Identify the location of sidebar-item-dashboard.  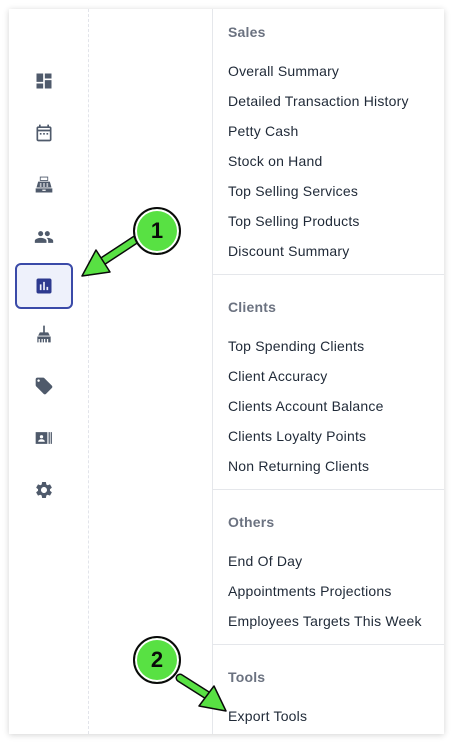
(44, 81).